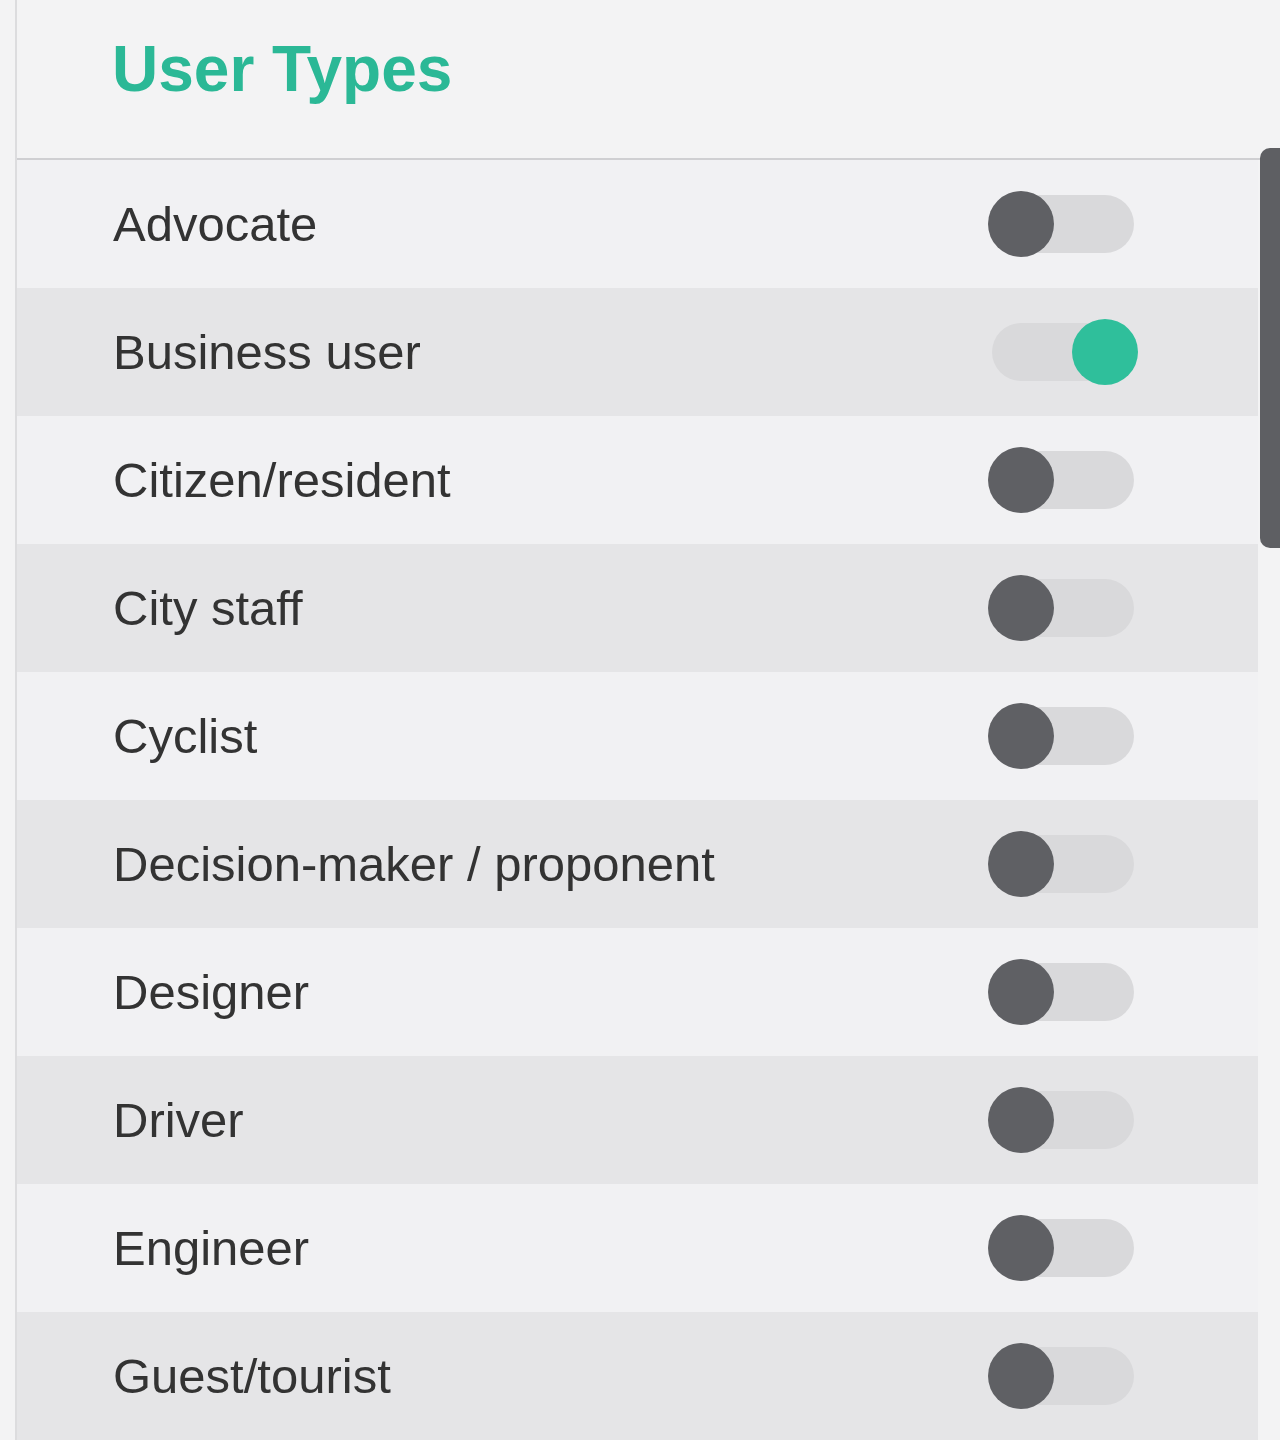  I want to click on user-type-label: Engineer, so click(212, 1248).